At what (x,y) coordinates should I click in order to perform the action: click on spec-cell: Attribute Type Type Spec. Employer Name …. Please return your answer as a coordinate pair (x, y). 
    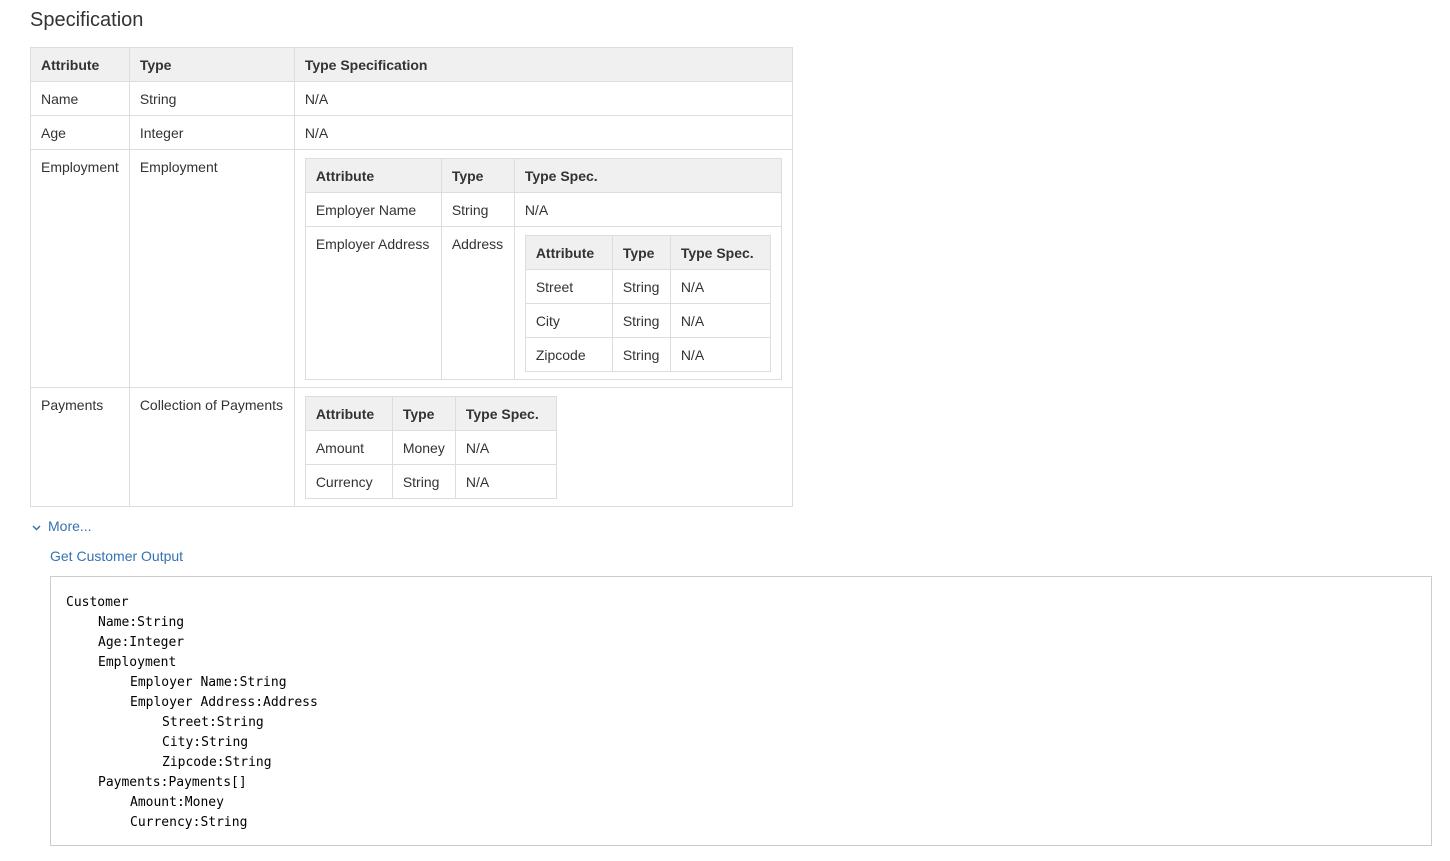
    Looking at the image, I should click on (543, 268).